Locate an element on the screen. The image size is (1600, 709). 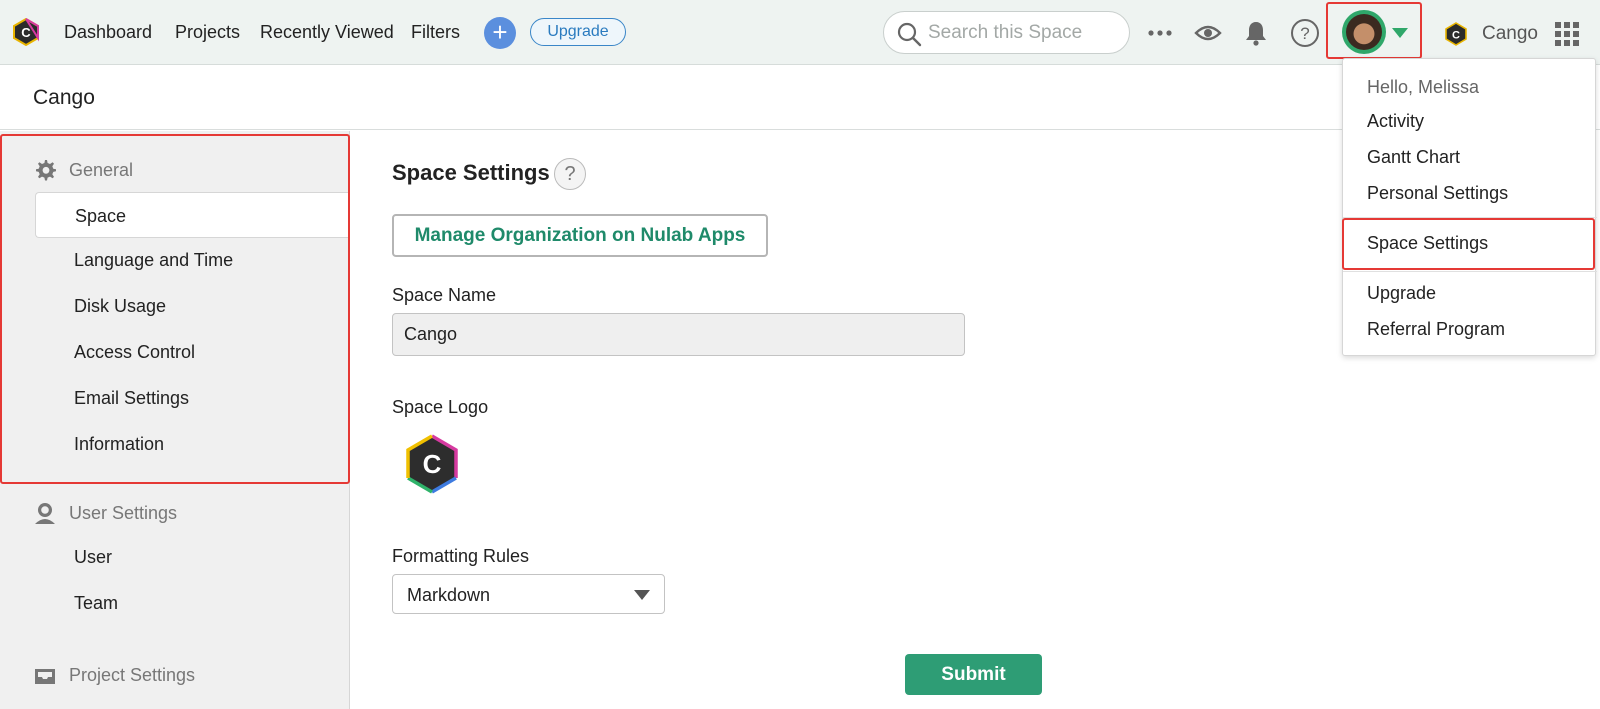
bell-icon is located at coordinates (1256, 33).